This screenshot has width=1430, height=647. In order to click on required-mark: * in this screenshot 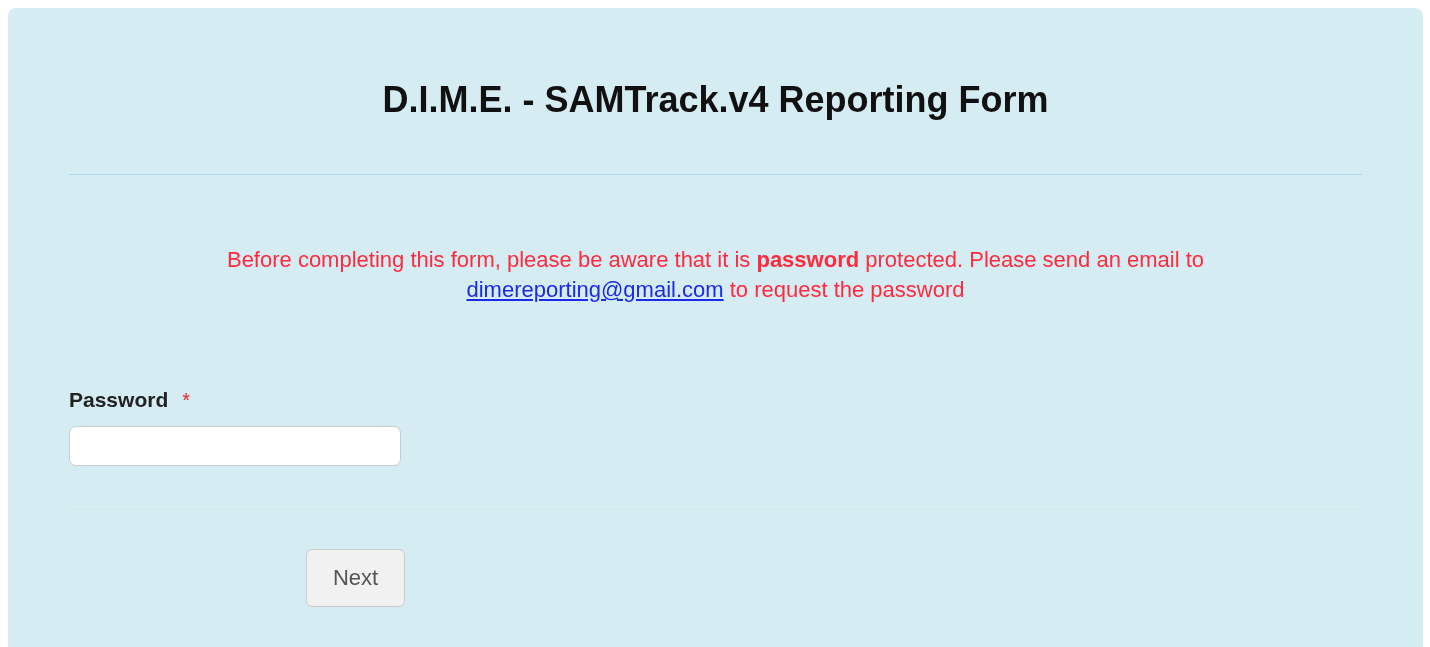, I will do `click(186, 400)`.